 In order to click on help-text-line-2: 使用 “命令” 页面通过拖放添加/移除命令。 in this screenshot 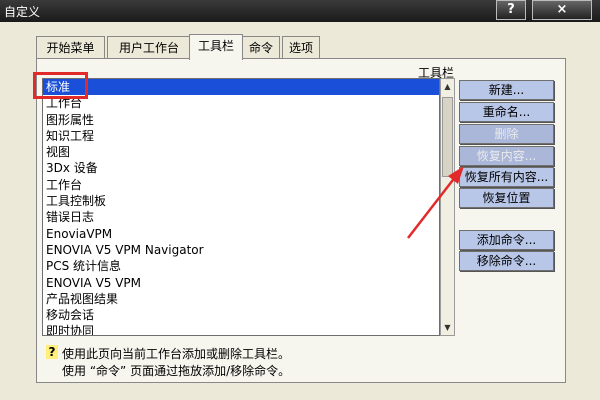, I will do `click(176, 371)`.